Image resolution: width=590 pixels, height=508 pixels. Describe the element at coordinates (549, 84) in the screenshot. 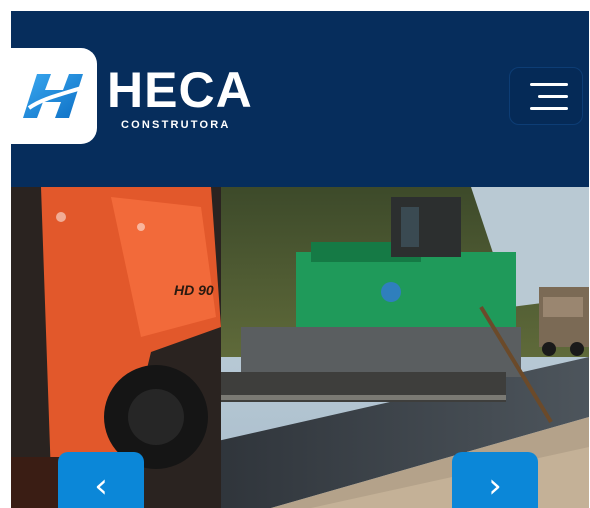

I see `hamburger-menu-icon` at that location.